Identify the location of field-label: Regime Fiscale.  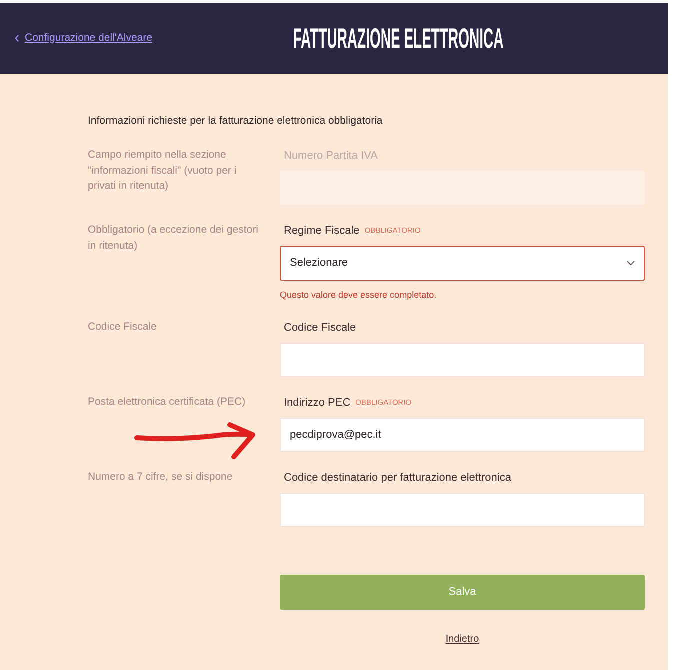
(322, 231).